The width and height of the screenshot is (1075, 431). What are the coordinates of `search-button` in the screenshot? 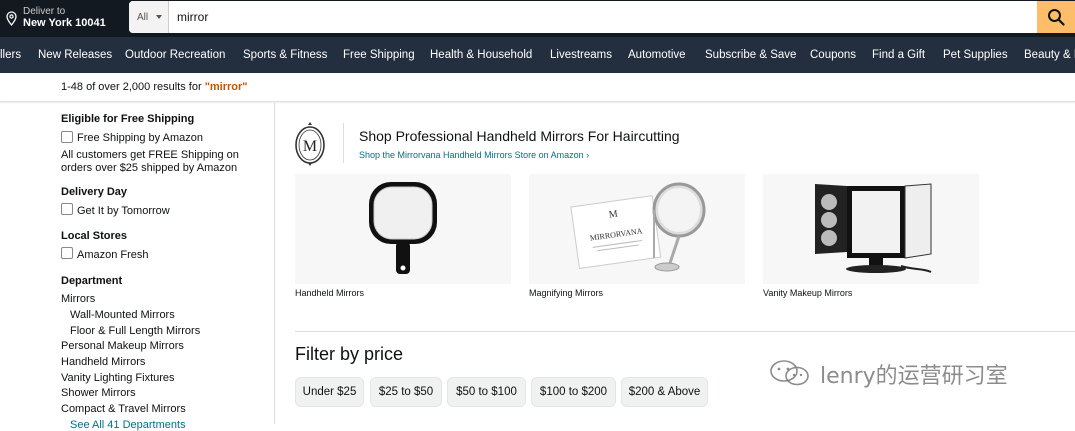 It's located at (1056, 17).